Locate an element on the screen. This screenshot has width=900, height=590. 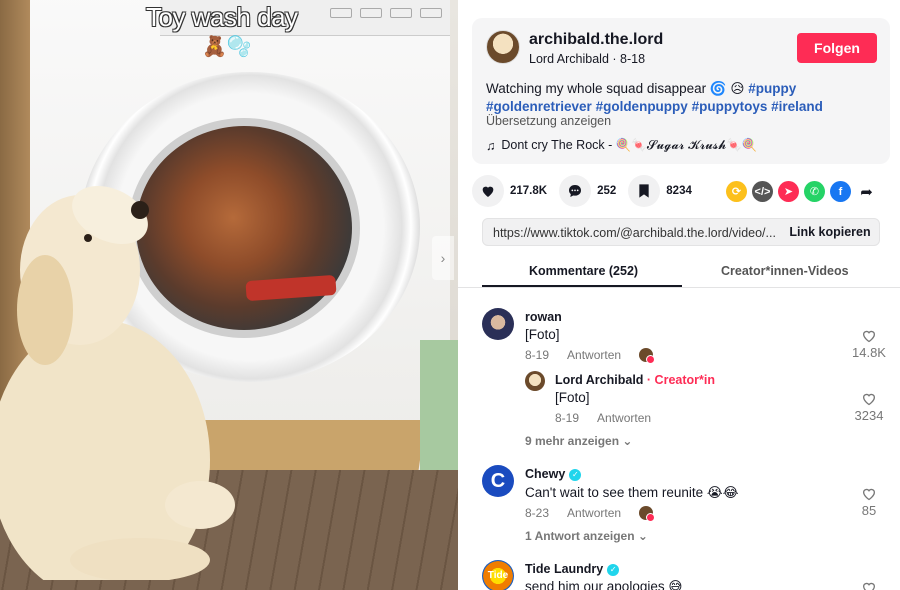
video-caption: Toy wash day is located at coordinates (222, 17).